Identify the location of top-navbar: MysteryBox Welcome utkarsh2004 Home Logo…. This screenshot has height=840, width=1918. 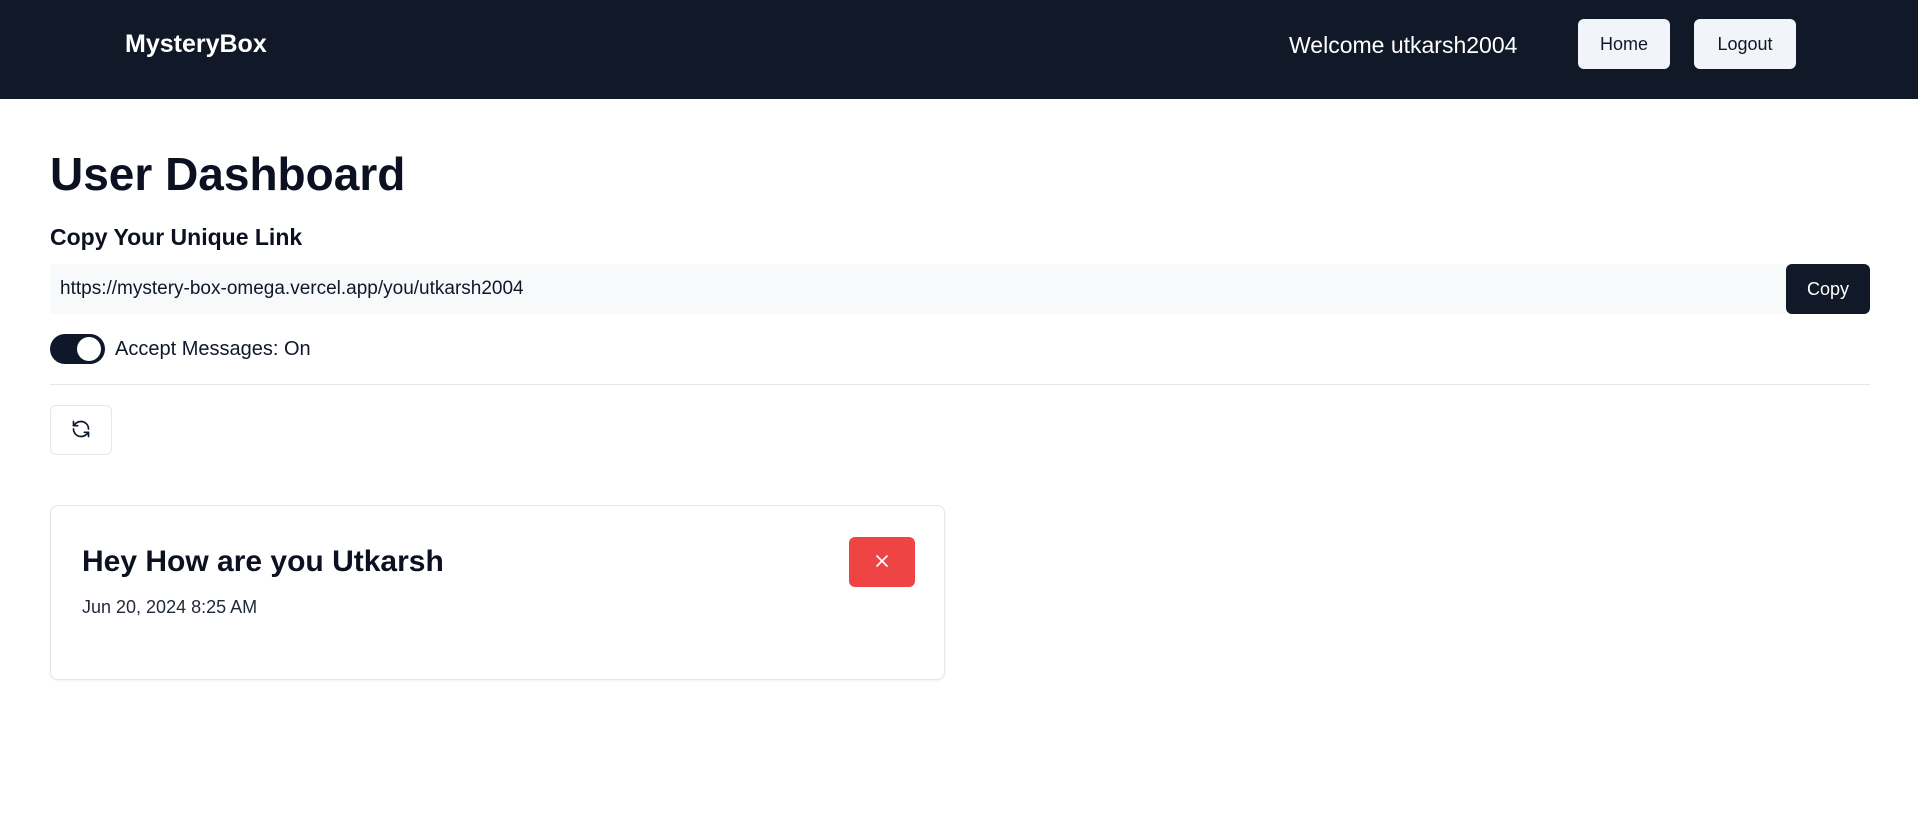
(959, 49).